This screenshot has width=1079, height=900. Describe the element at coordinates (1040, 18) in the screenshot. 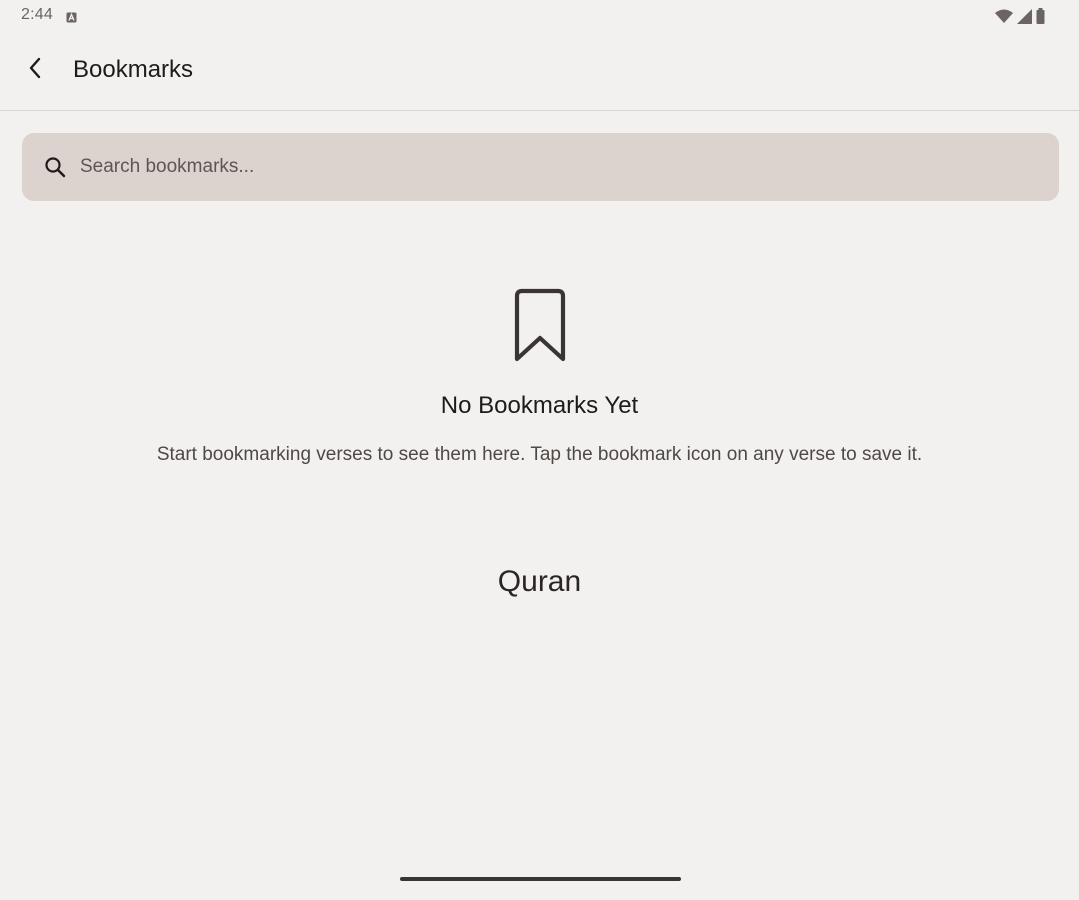

I see `battery-icon` at that location.